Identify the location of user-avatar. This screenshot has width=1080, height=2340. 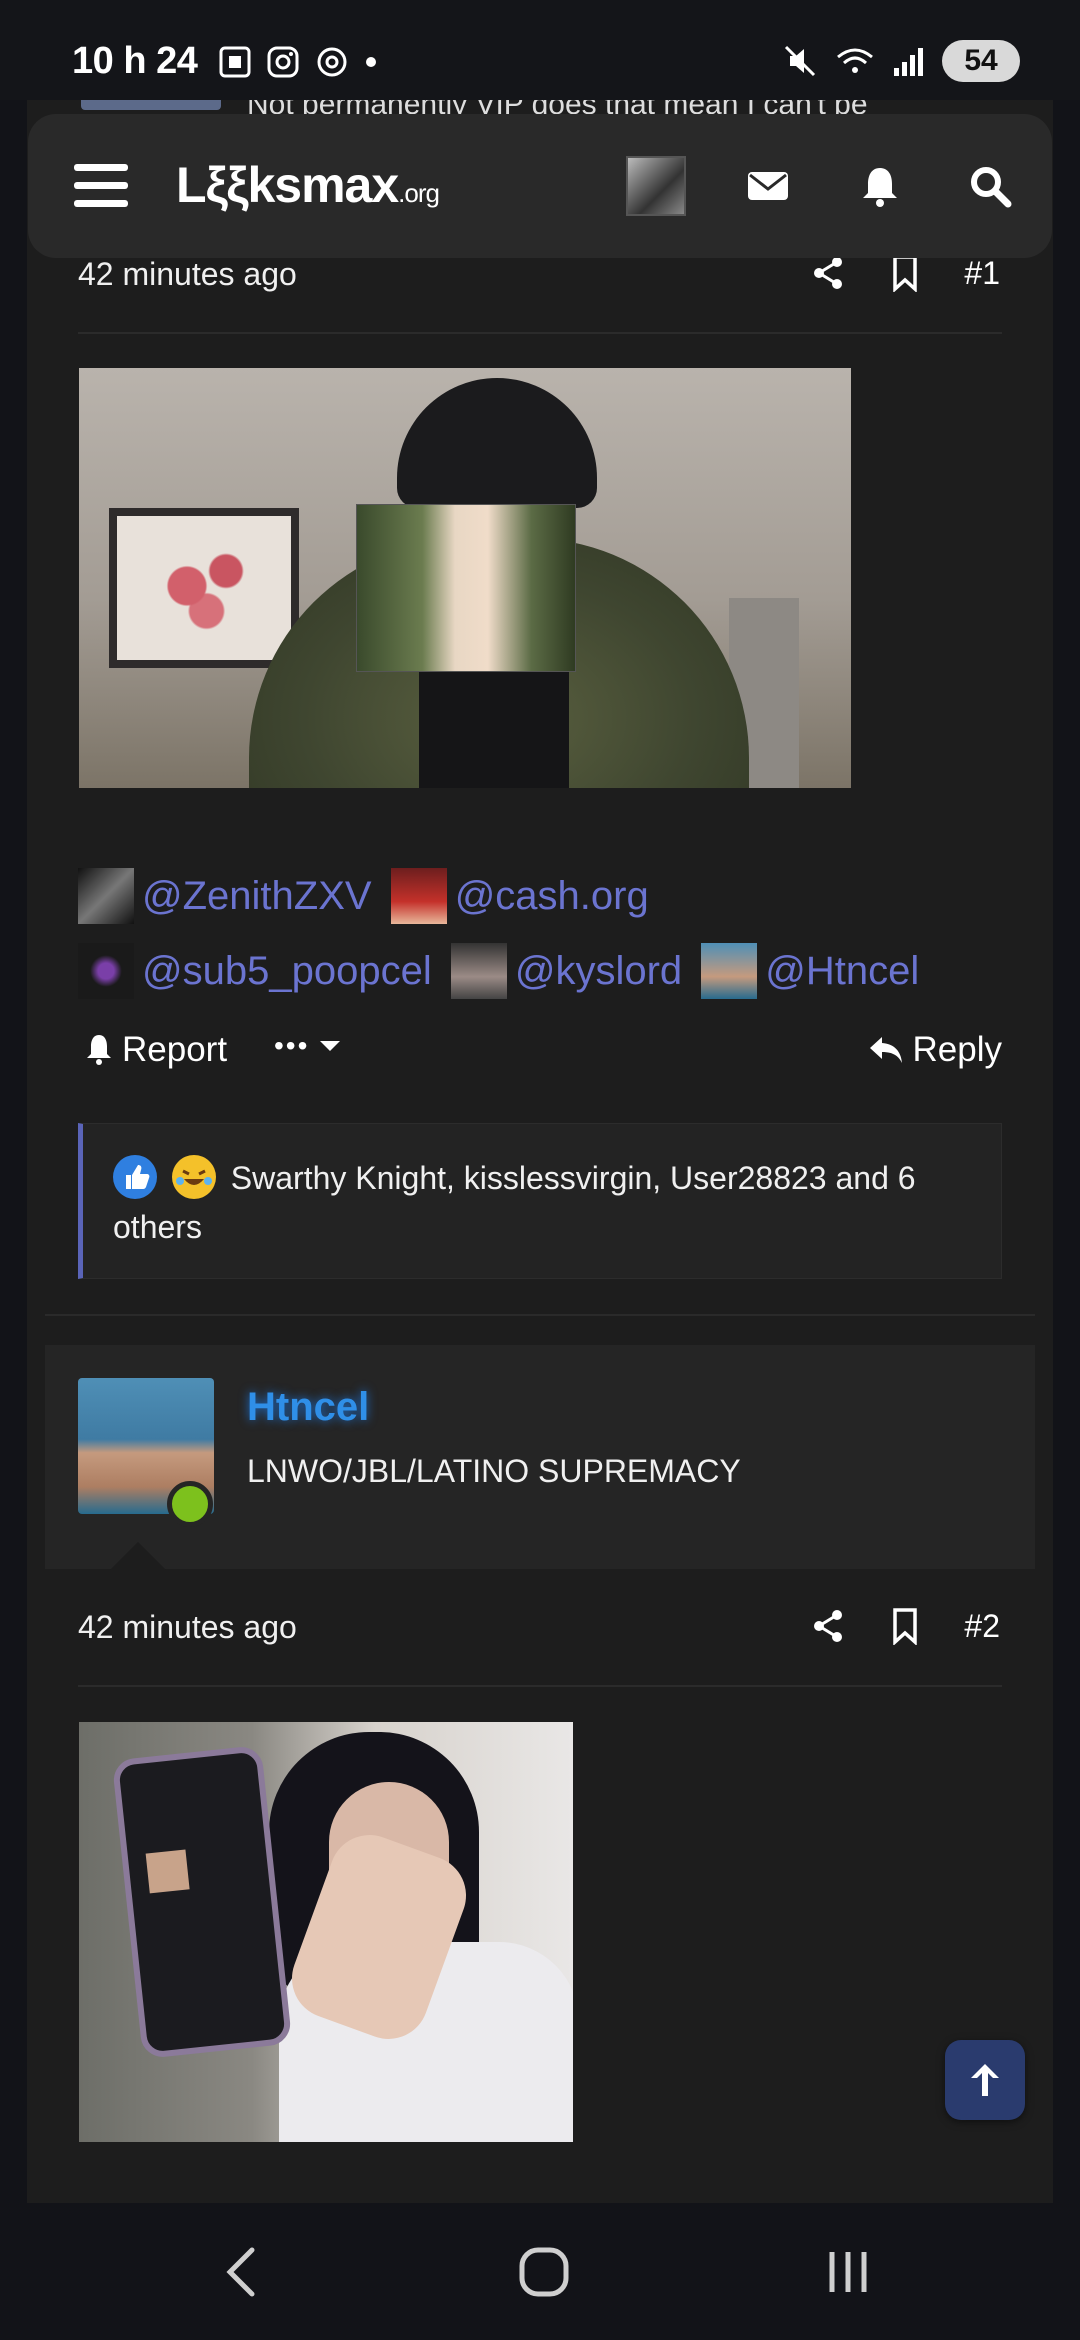
(656, 186).